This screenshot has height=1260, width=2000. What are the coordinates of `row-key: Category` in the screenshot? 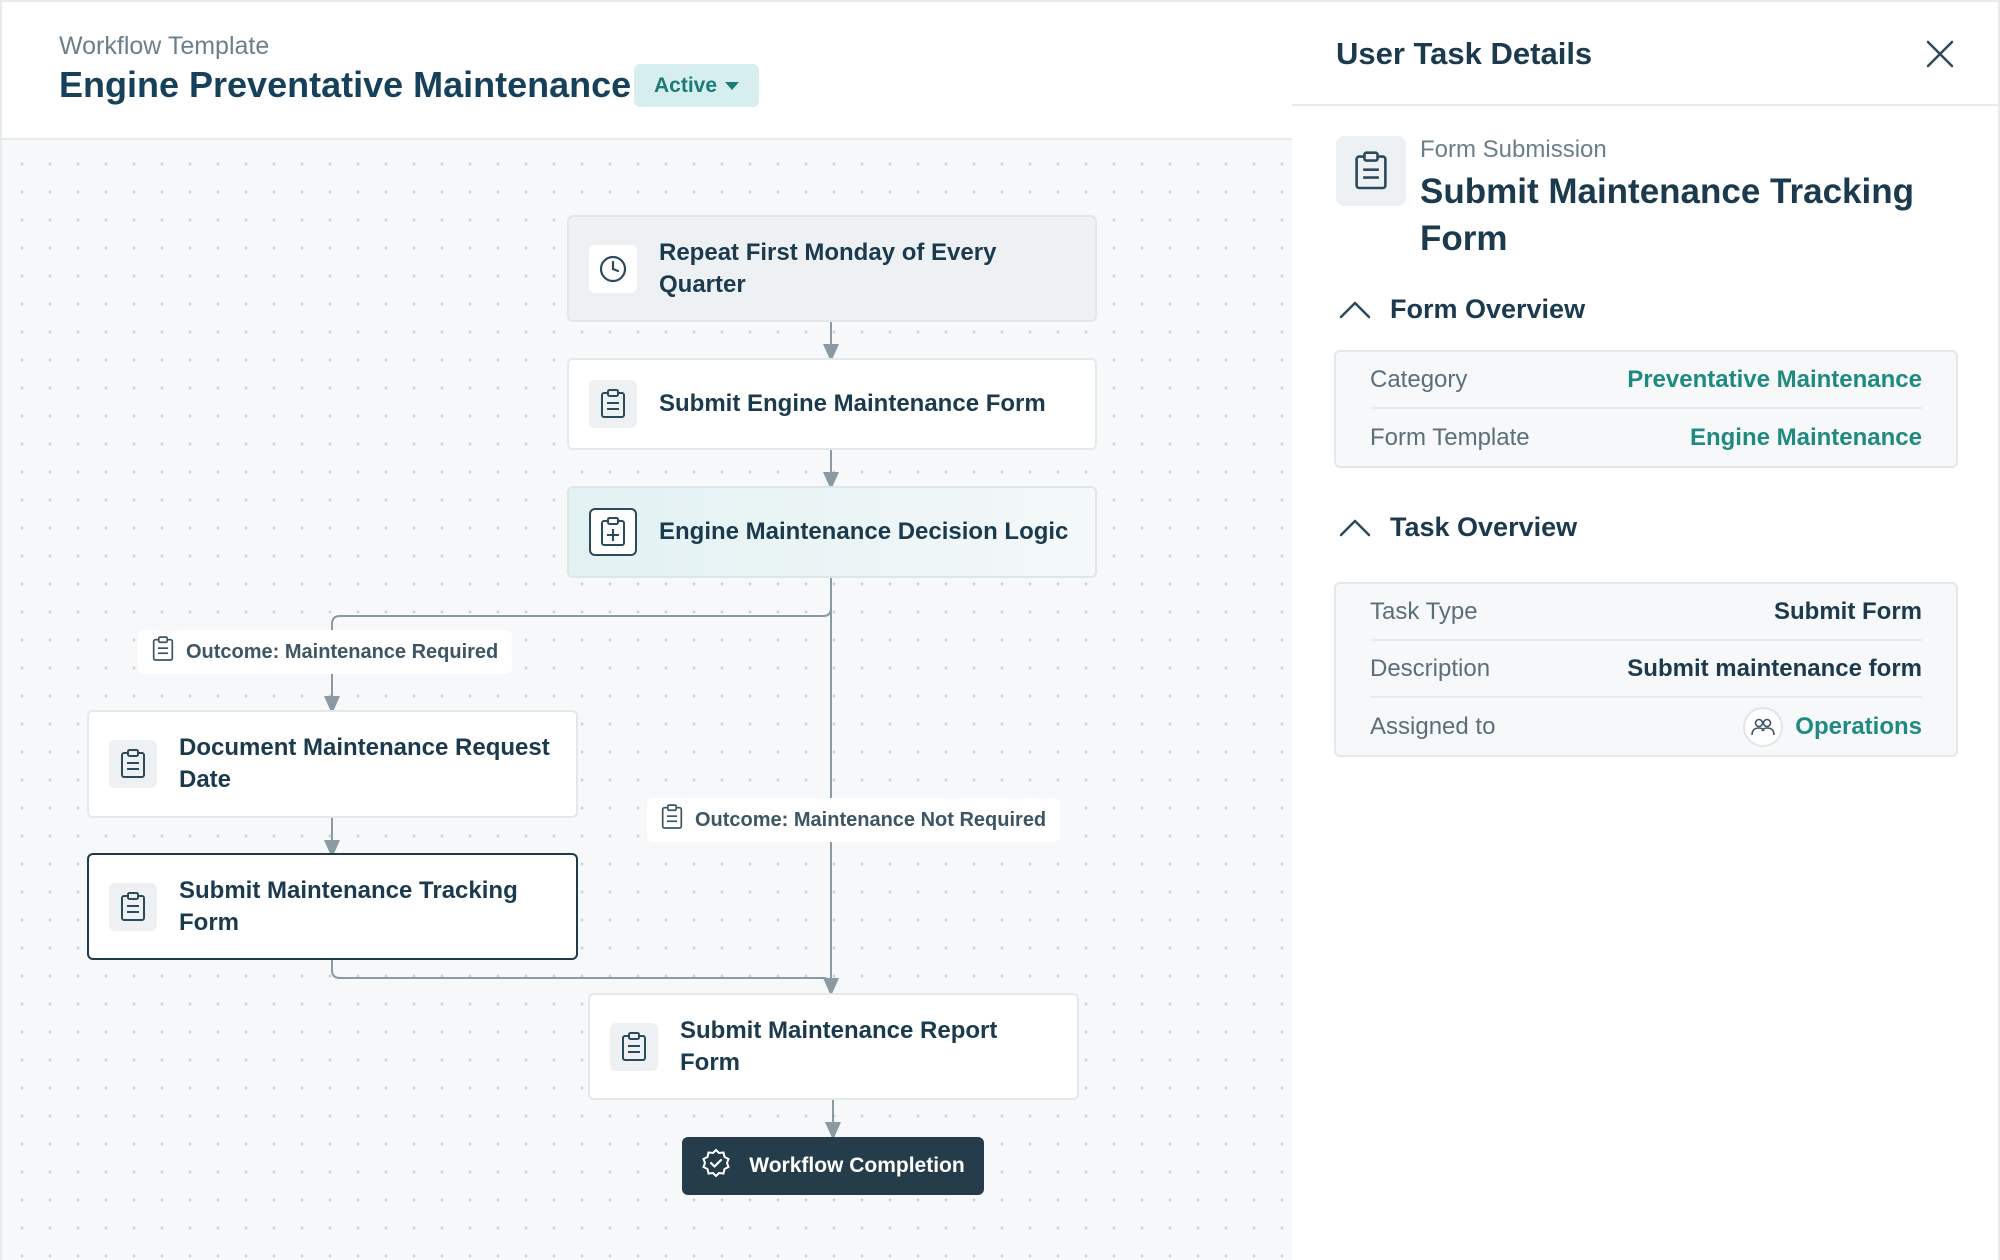 It's located at (1419, 379).